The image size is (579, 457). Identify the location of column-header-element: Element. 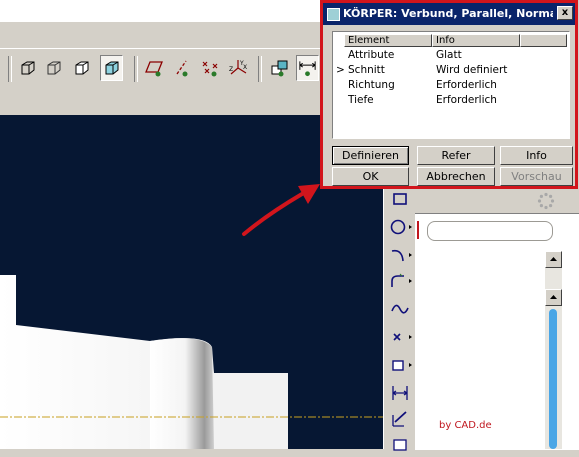
(388, 40).